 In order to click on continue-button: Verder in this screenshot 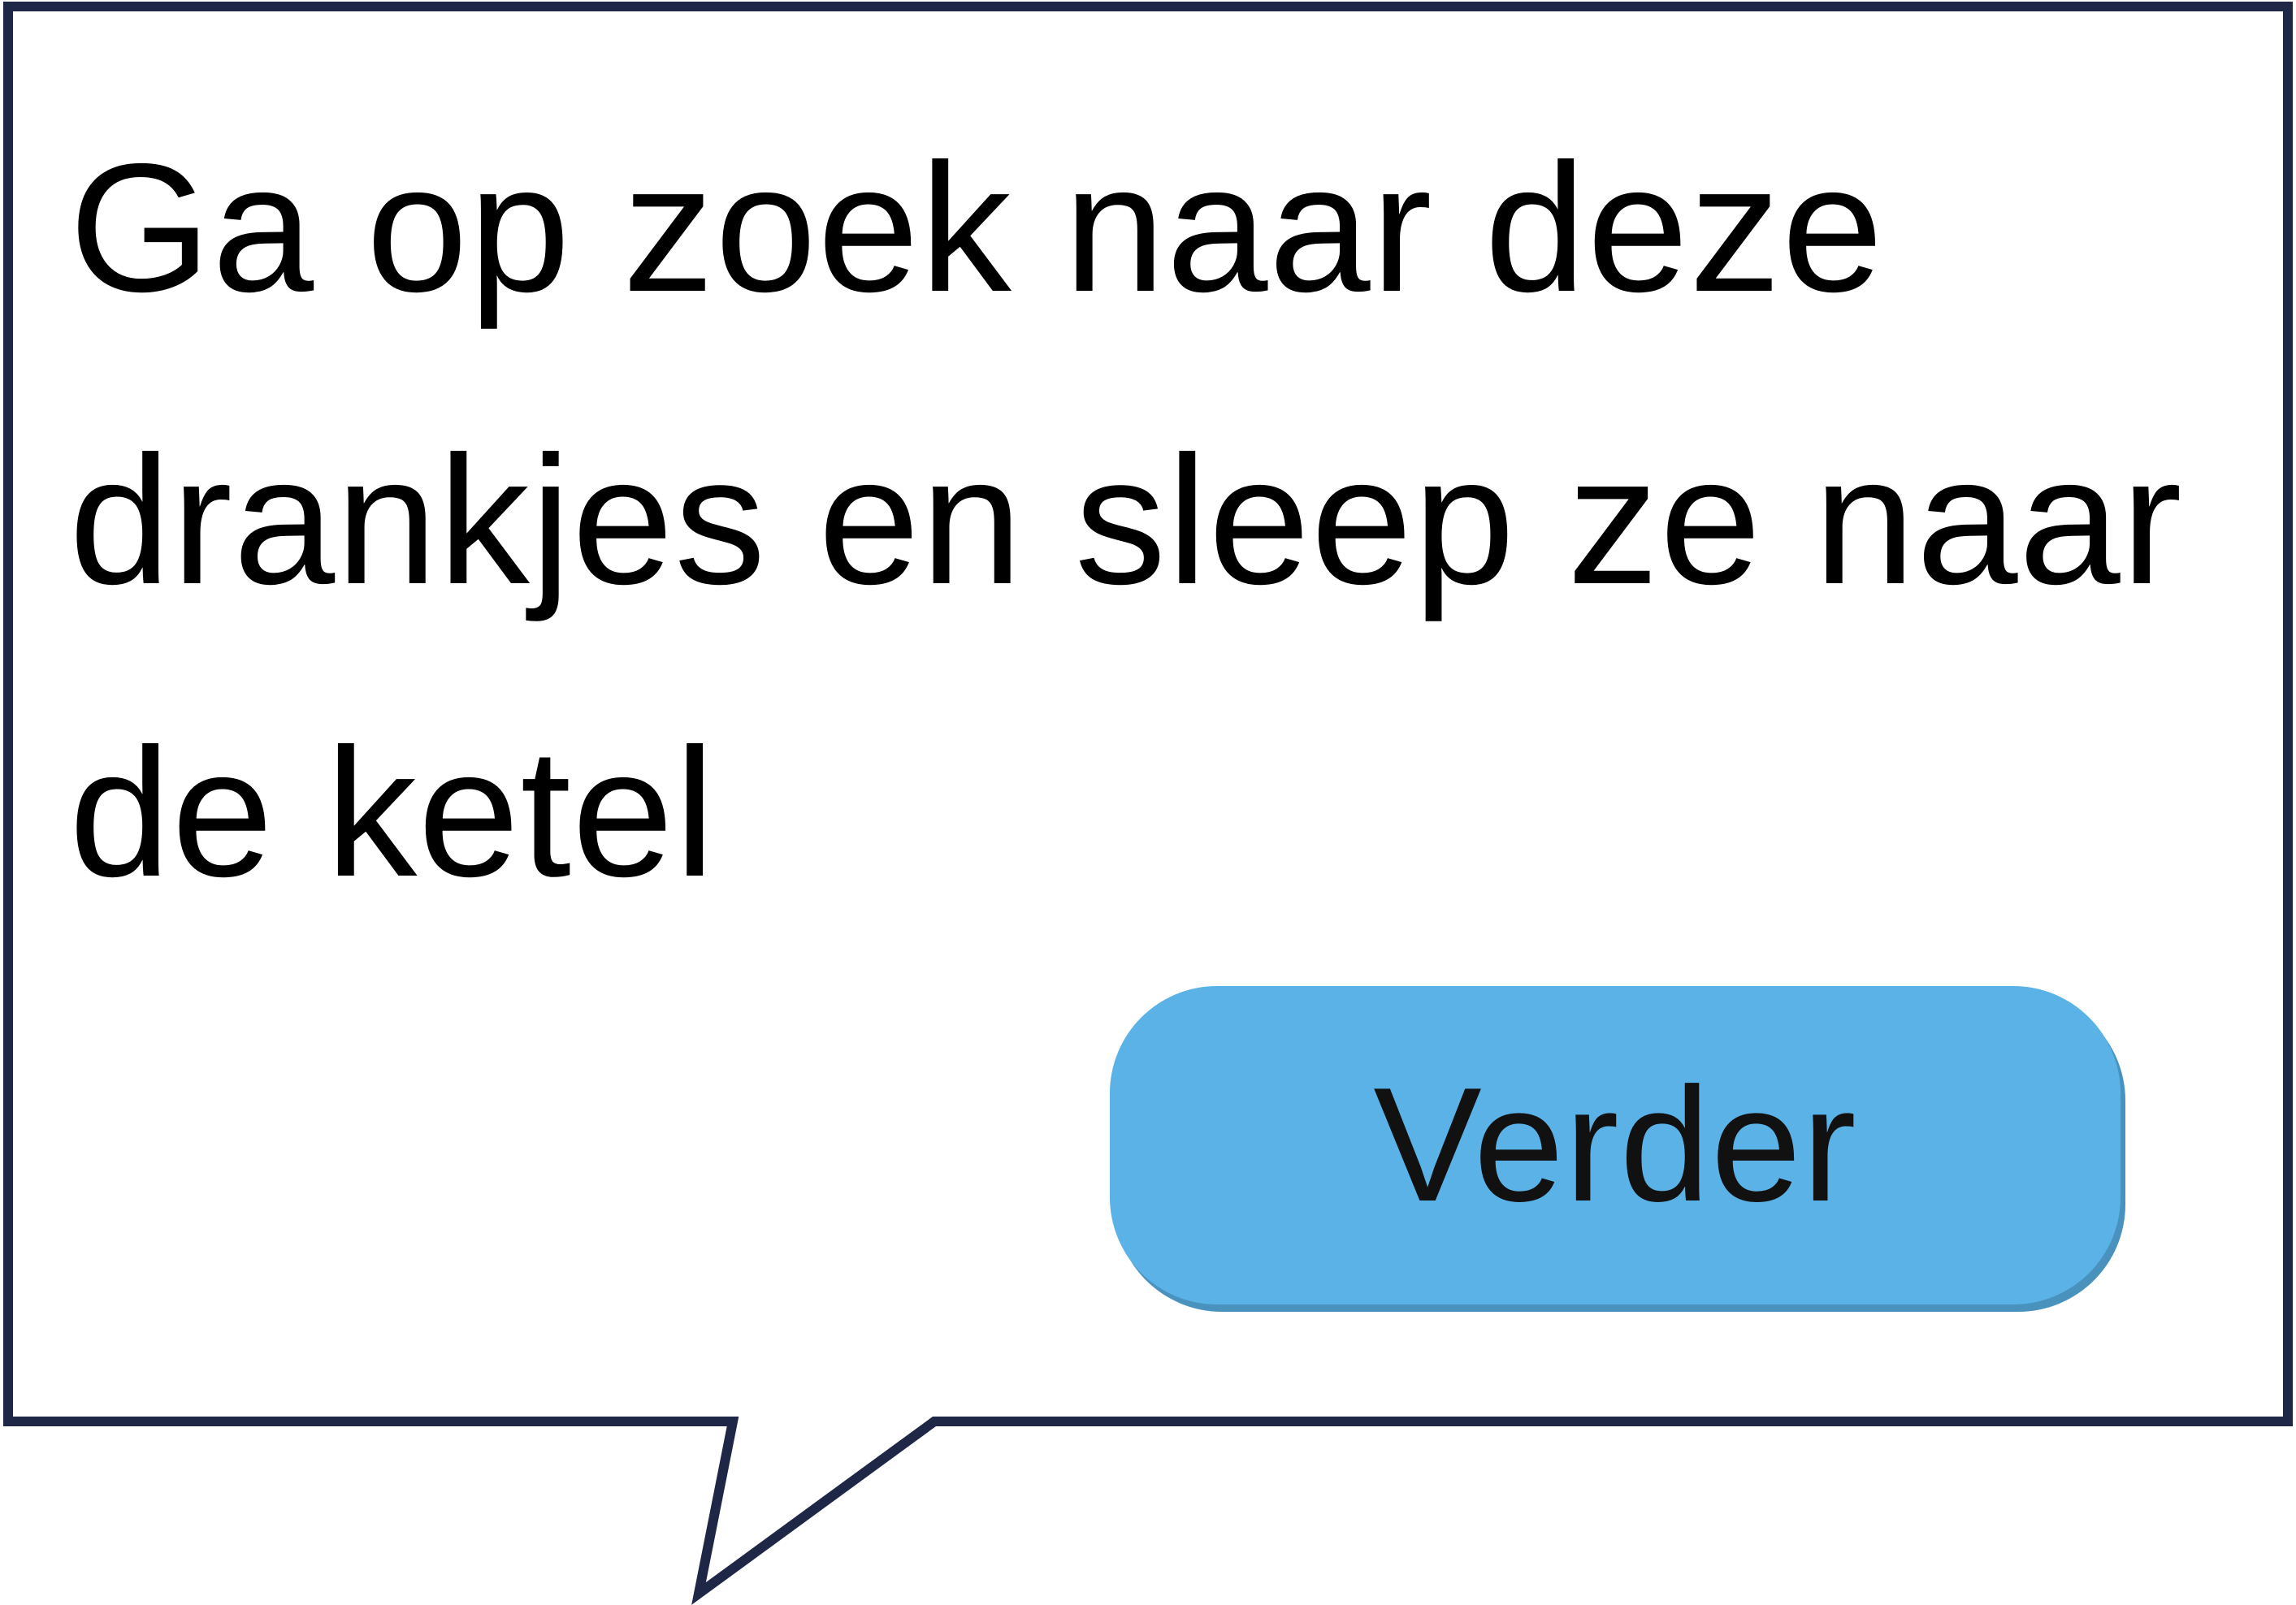, I will do `click(1615, 1145)`.